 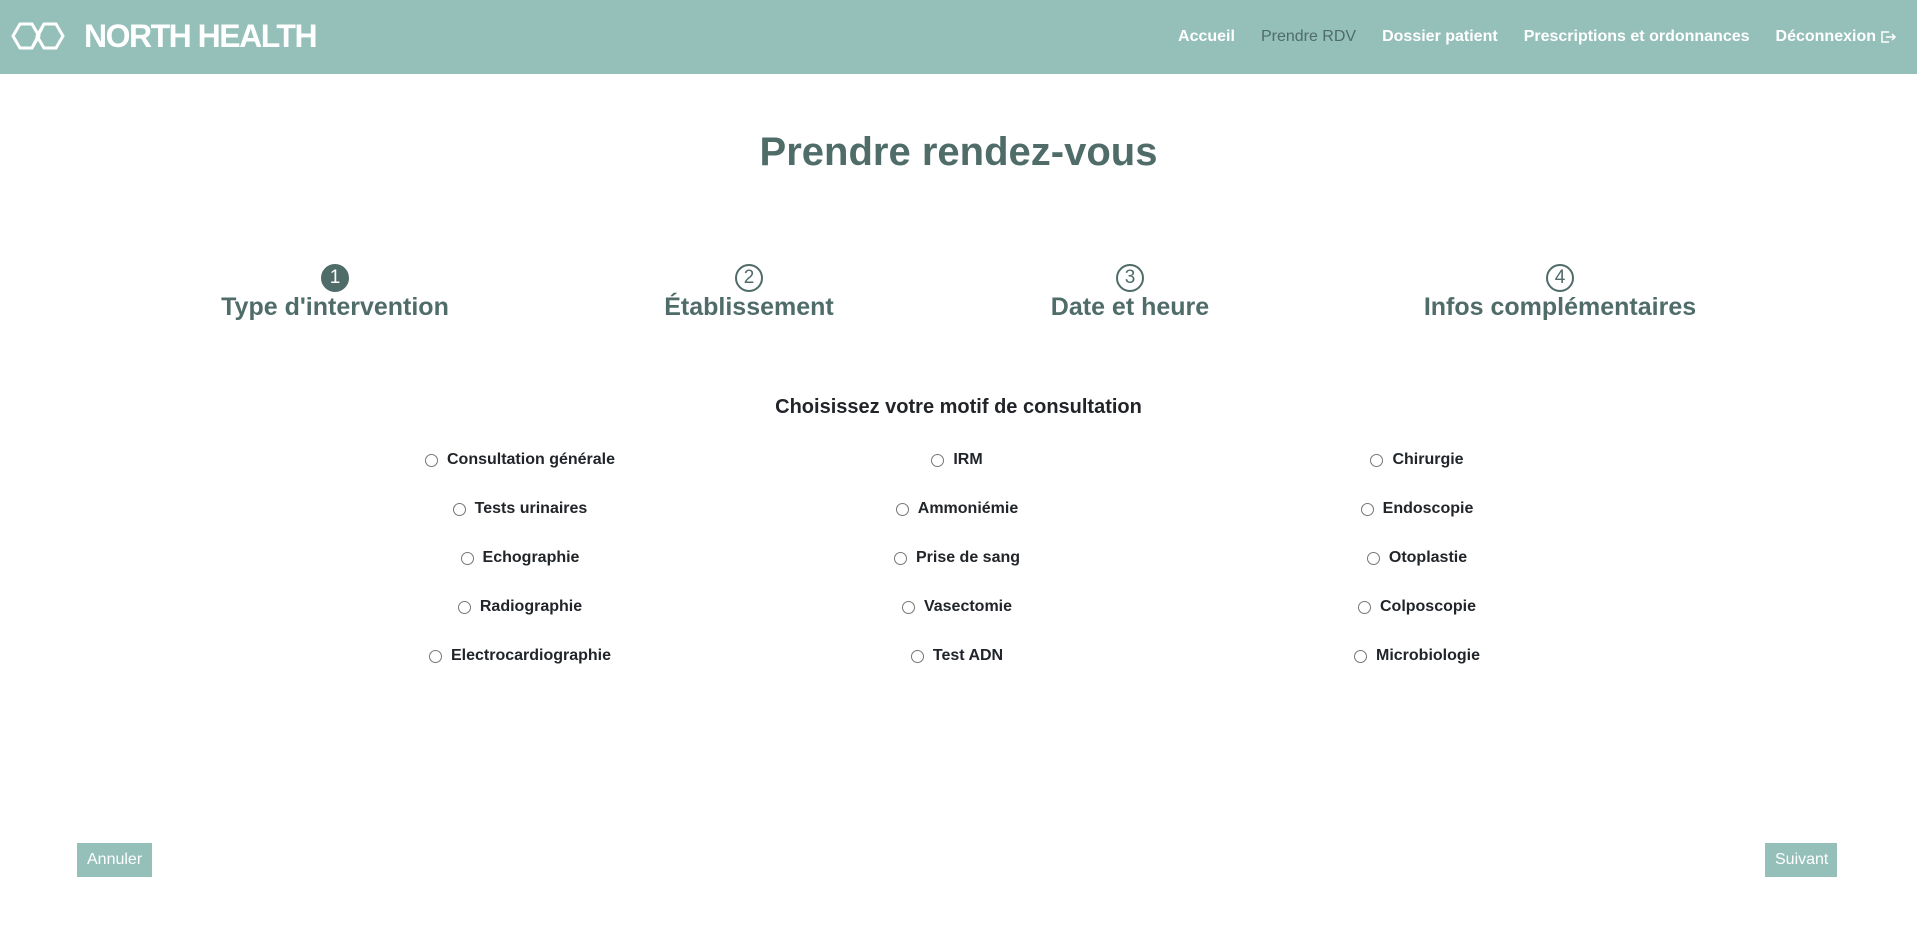 What do you see at coordinates (335, 278) in the screenshot?
I see `step-1-number: 1` at bounding box center [335, 278].